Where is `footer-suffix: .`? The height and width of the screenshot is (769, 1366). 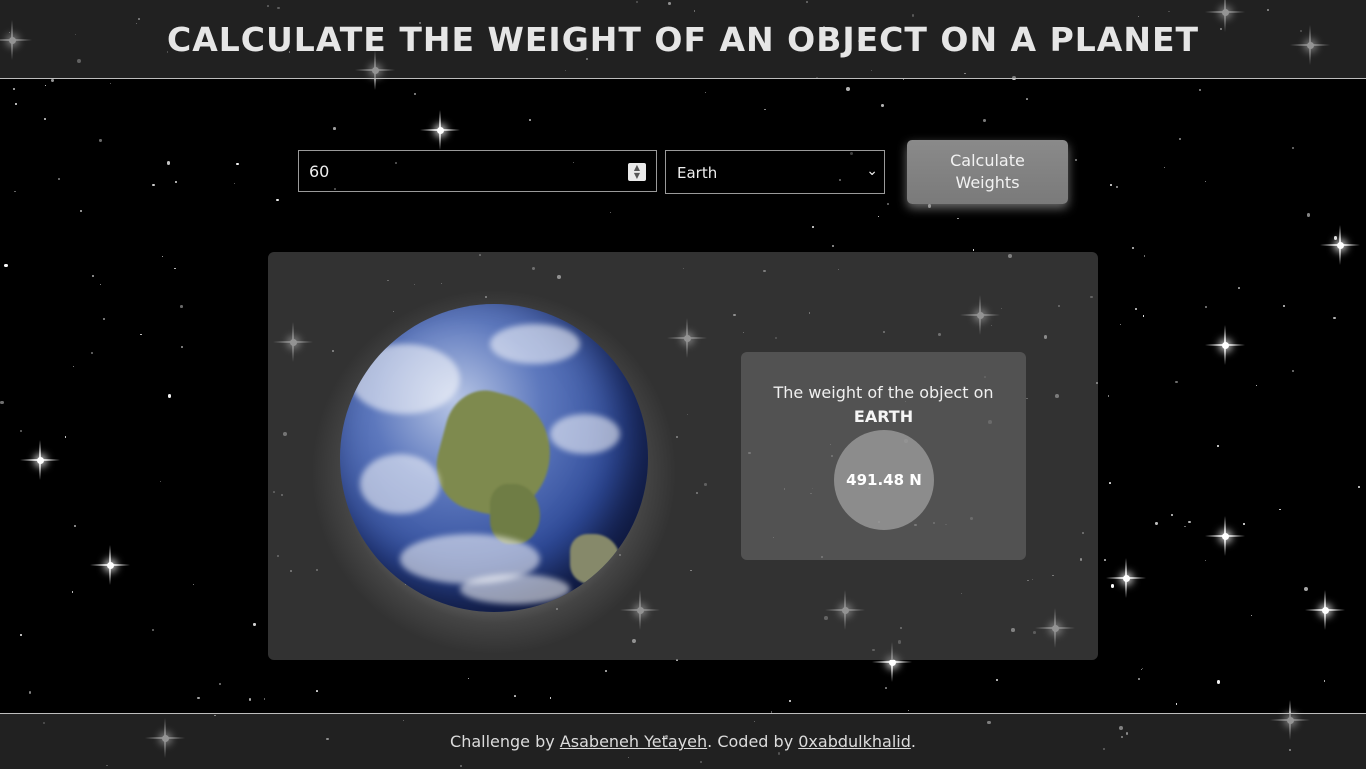 footer-suffix: . is located at coordinates (913, 741).